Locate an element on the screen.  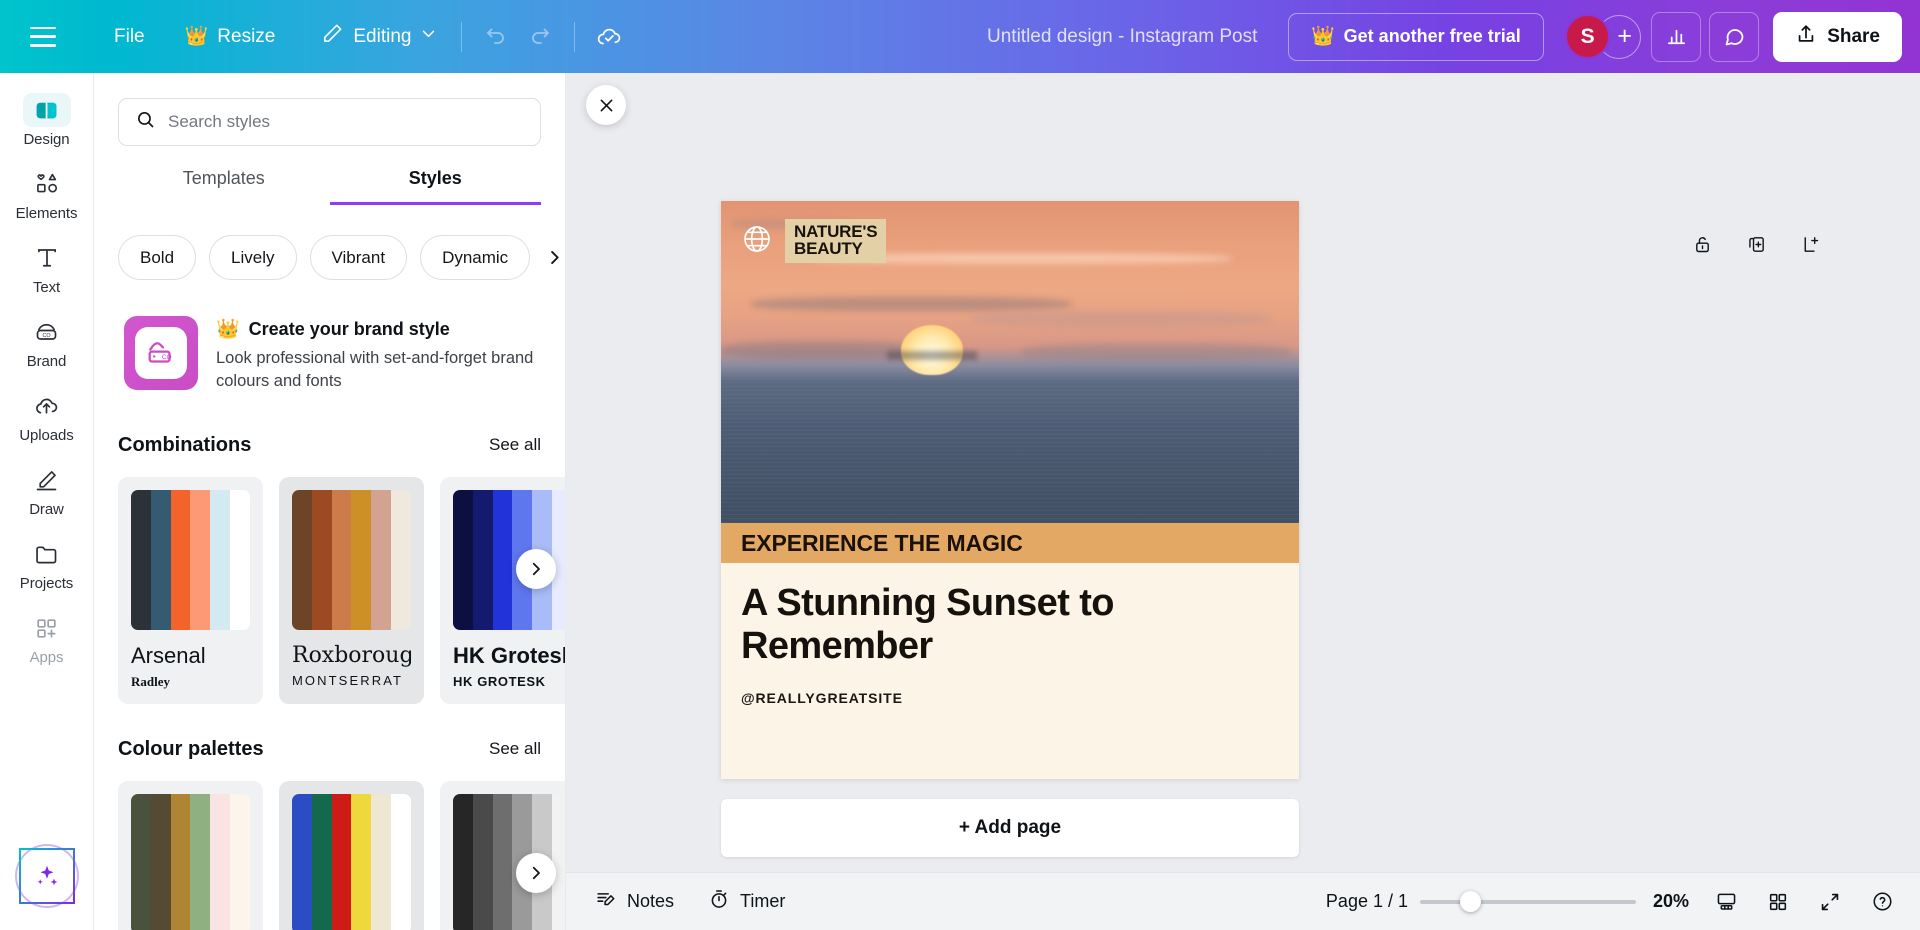
editing-label: Editing is located at coordinates (382, 36).